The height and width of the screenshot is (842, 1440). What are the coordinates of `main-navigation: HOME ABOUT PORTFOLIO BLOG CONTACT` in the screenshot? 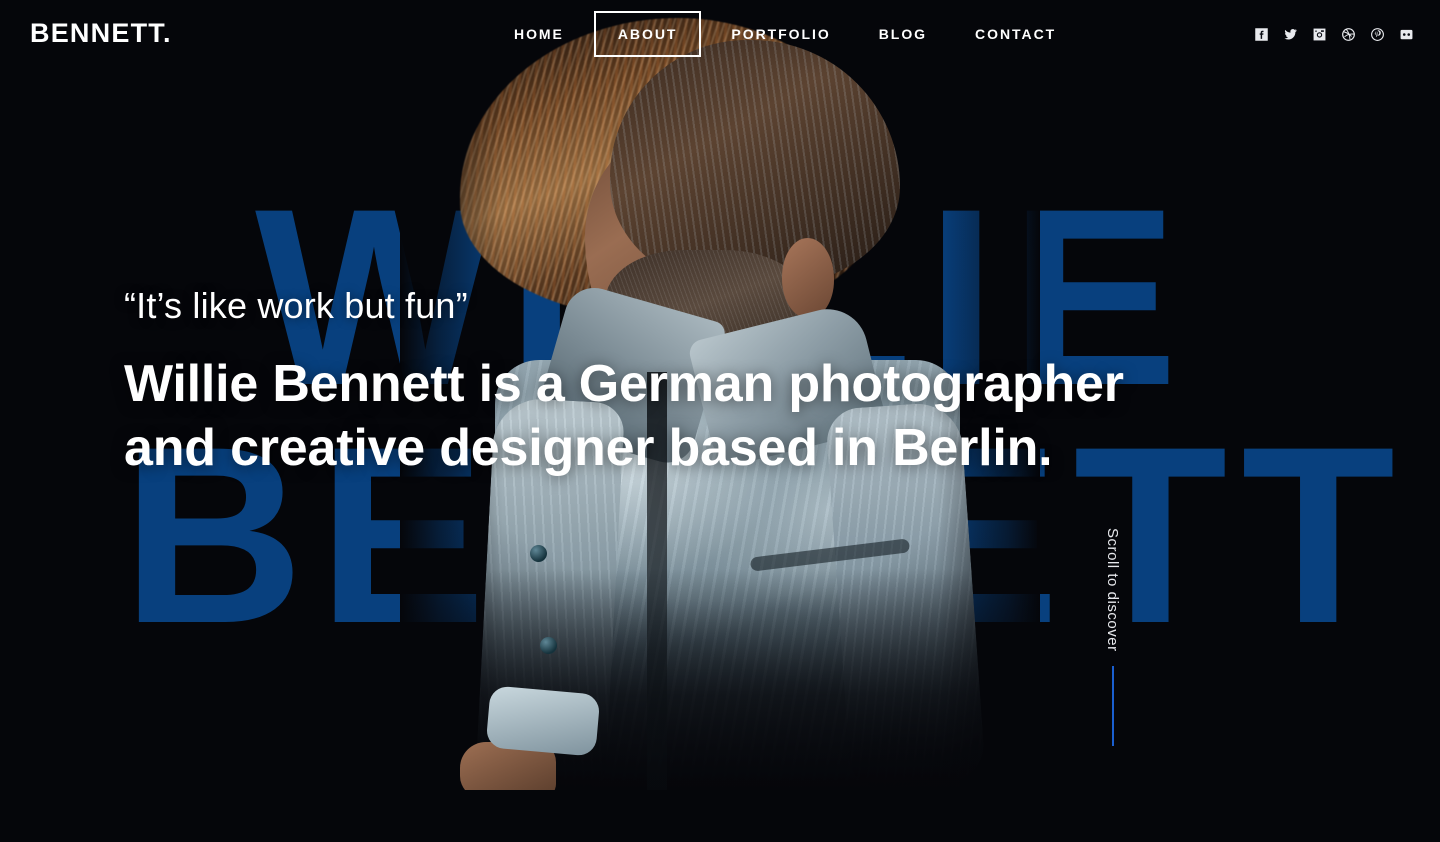 It's located at (785, 34).